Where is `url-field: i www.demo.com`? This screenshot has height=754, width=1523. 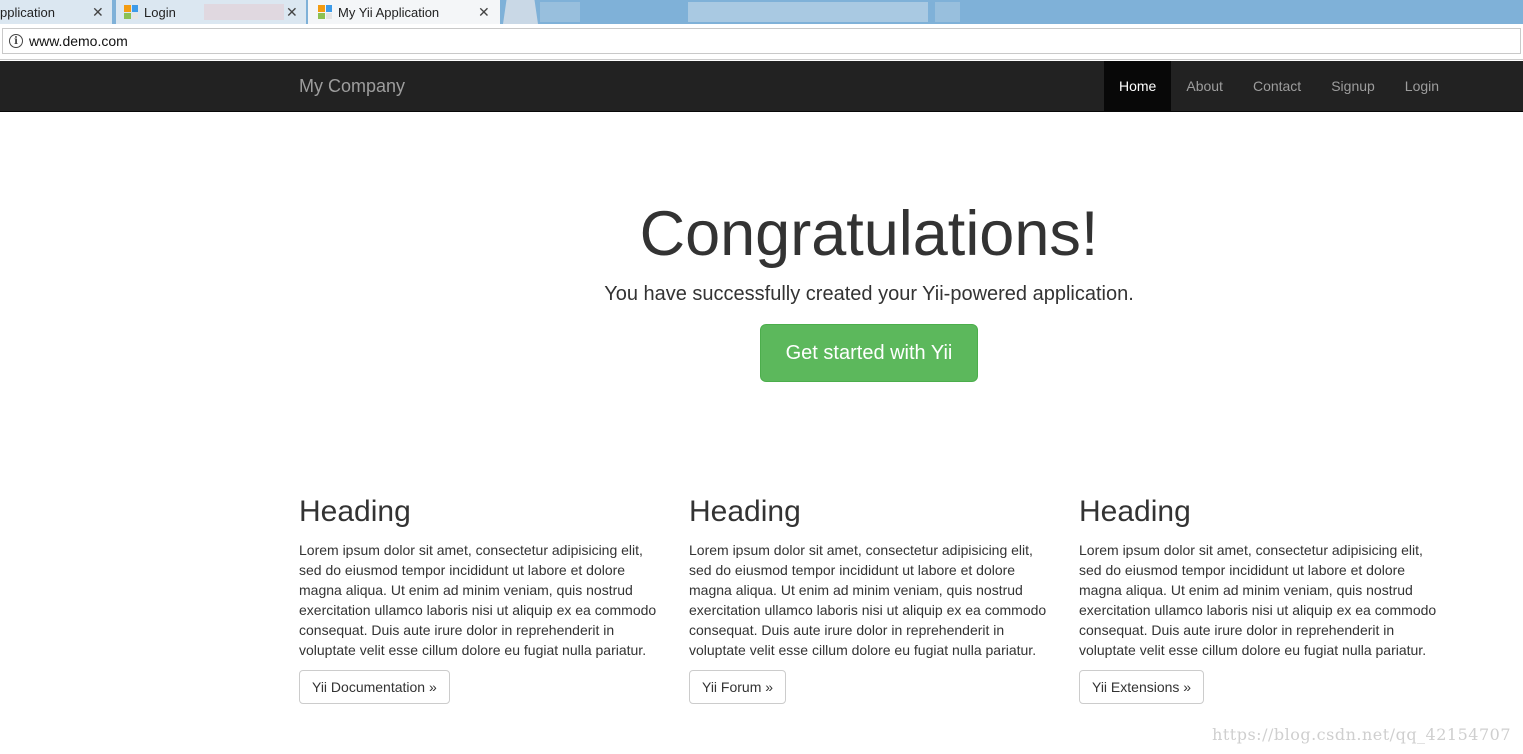
url-field: i www.demo.com is located at coordinates (761, 41).